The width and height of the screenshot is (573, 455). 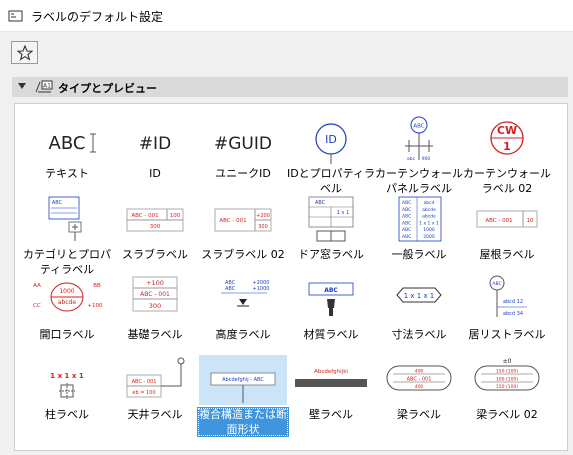 I want to click on label-type-tile: ±0 150 (100) 100 (100) 150 (100) 梁ラベル 02, so click(x=507, y=397).